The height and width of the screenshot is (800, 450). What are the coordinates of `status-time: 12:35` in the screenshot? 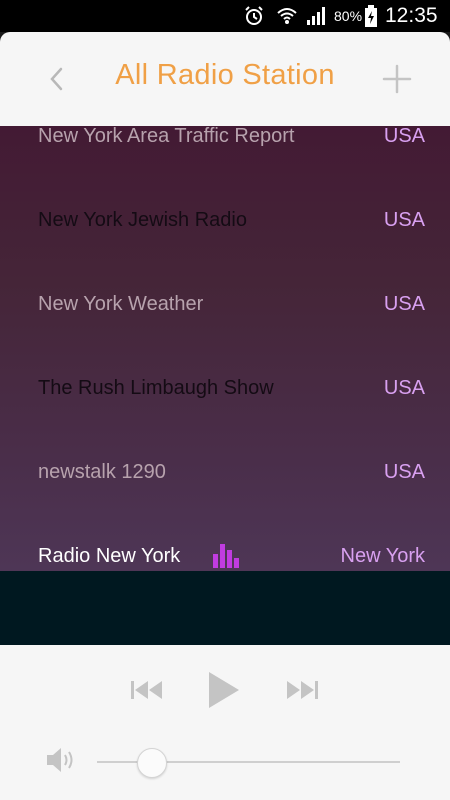 It's located at (411, 15).